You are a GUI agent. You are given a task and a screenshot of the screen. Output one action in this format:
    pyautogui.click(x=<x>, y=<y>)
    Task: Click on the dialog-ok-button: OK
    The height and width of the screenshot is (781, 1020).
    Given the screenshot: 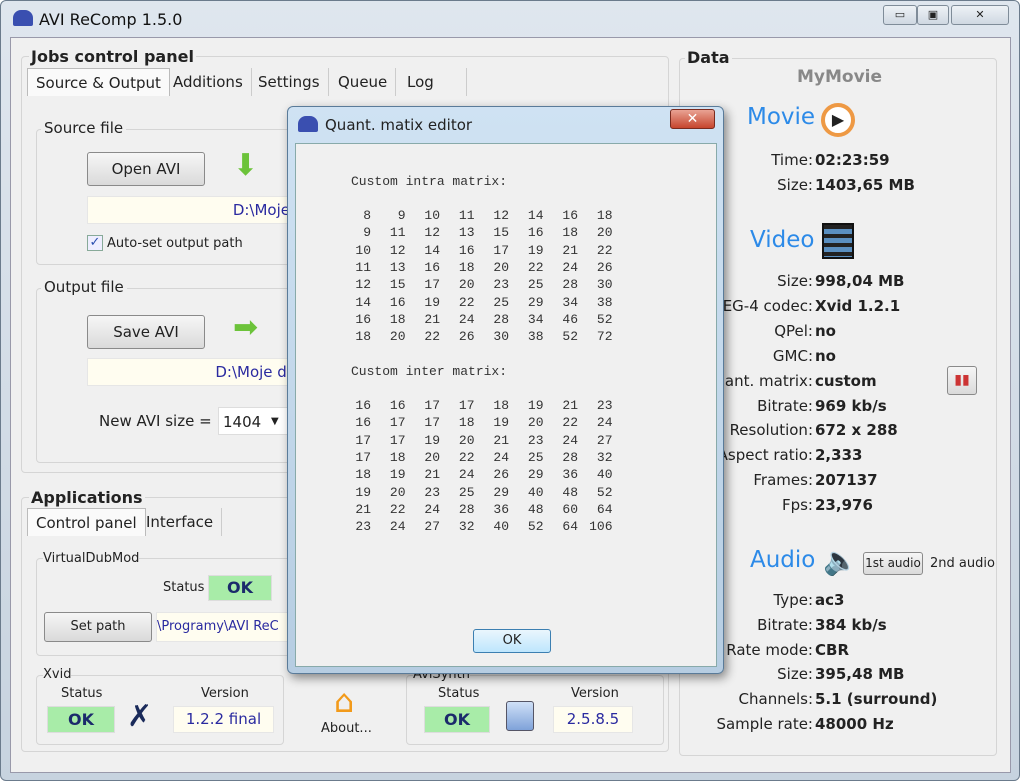 What is the action you would take?
    pyautogui.click(x=512, y=641)
    